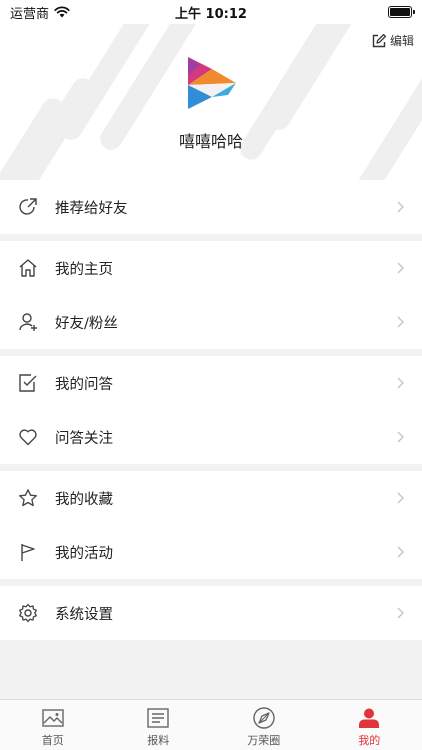  I want to click on tab-home: 首页, so click(53, 725).